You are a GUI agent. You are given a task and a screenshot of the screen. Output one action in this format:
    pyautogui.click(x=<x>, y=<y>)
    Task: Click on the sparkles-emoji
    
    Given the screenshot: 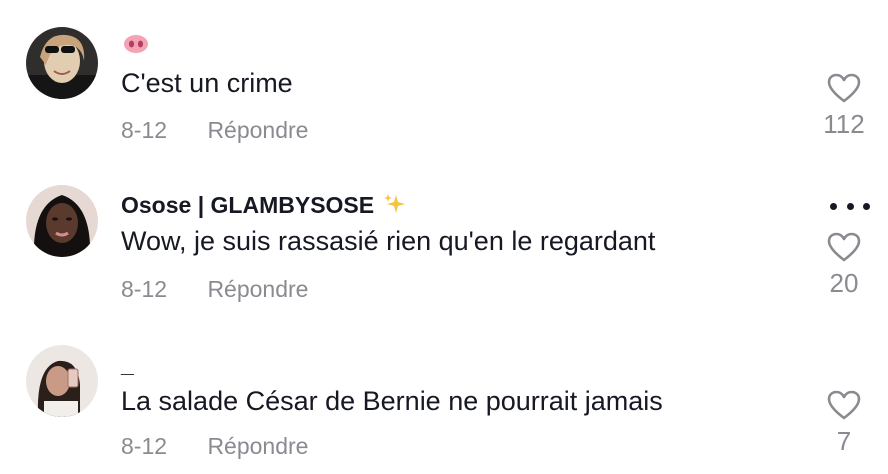 What is the action you would take?
    pyautogui.click(x=395, y=207)
    